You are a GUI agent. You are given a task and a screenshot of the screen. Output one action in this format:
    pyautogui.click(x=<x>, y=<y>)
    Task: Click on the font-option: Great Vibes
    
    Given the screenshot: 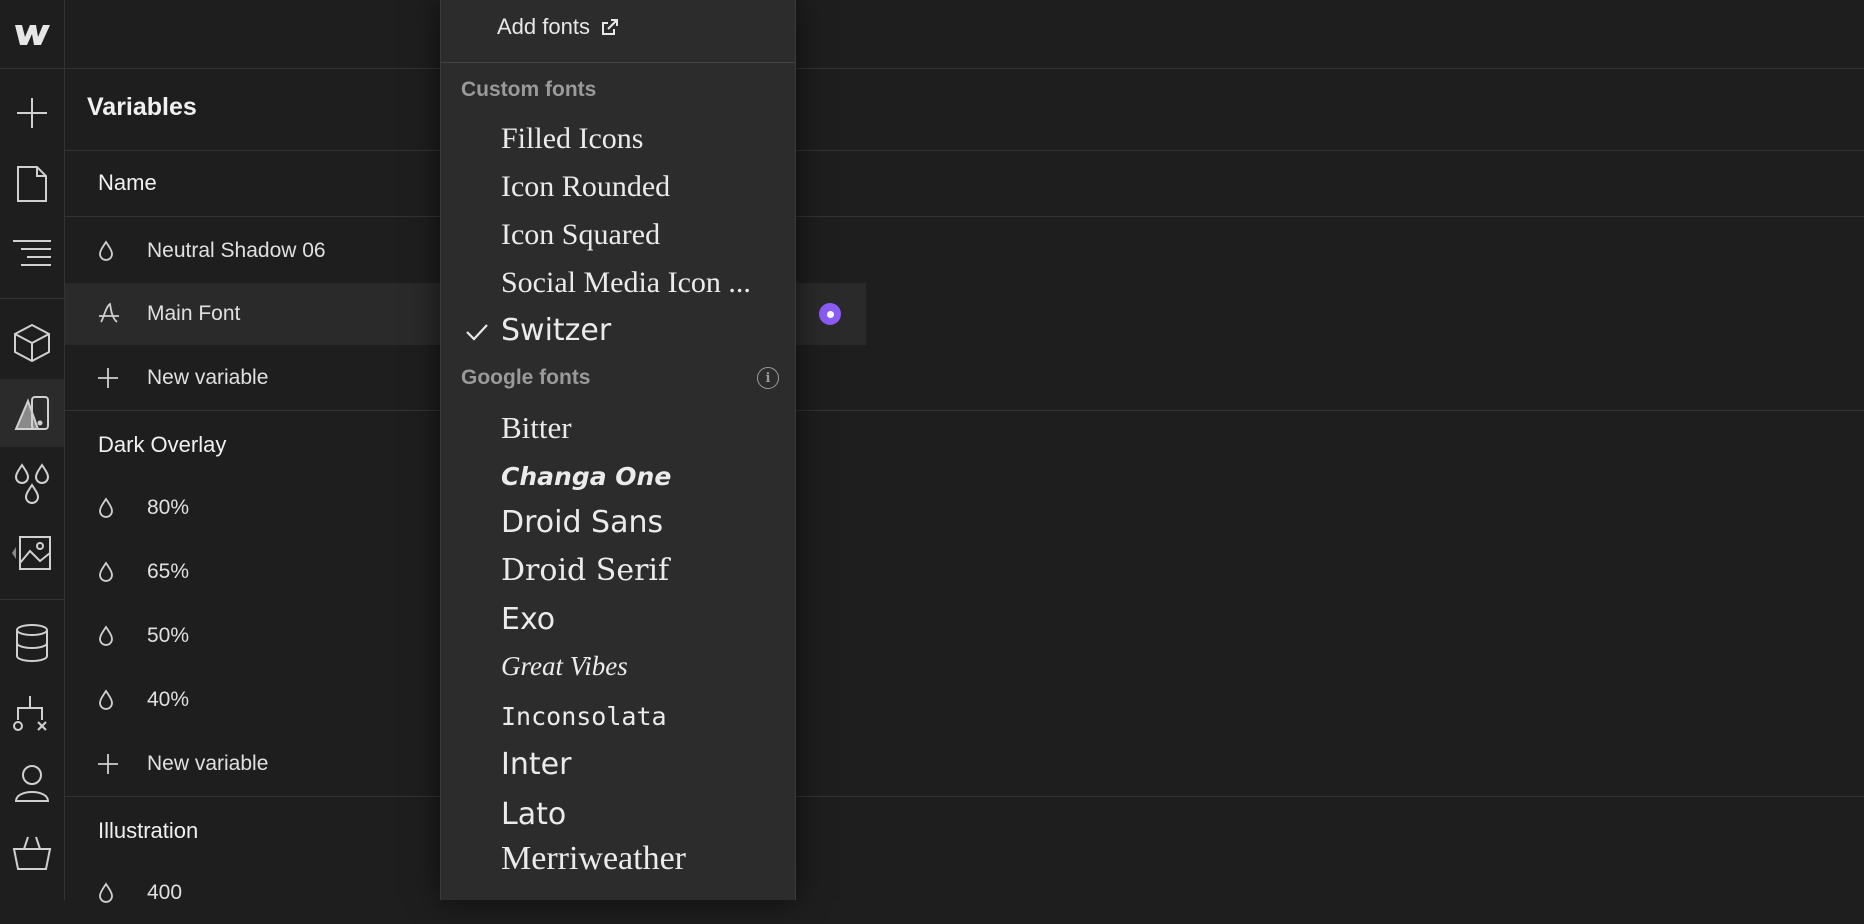 What is the action you would take?
    pyautogui.click(x=564, y=666)
    